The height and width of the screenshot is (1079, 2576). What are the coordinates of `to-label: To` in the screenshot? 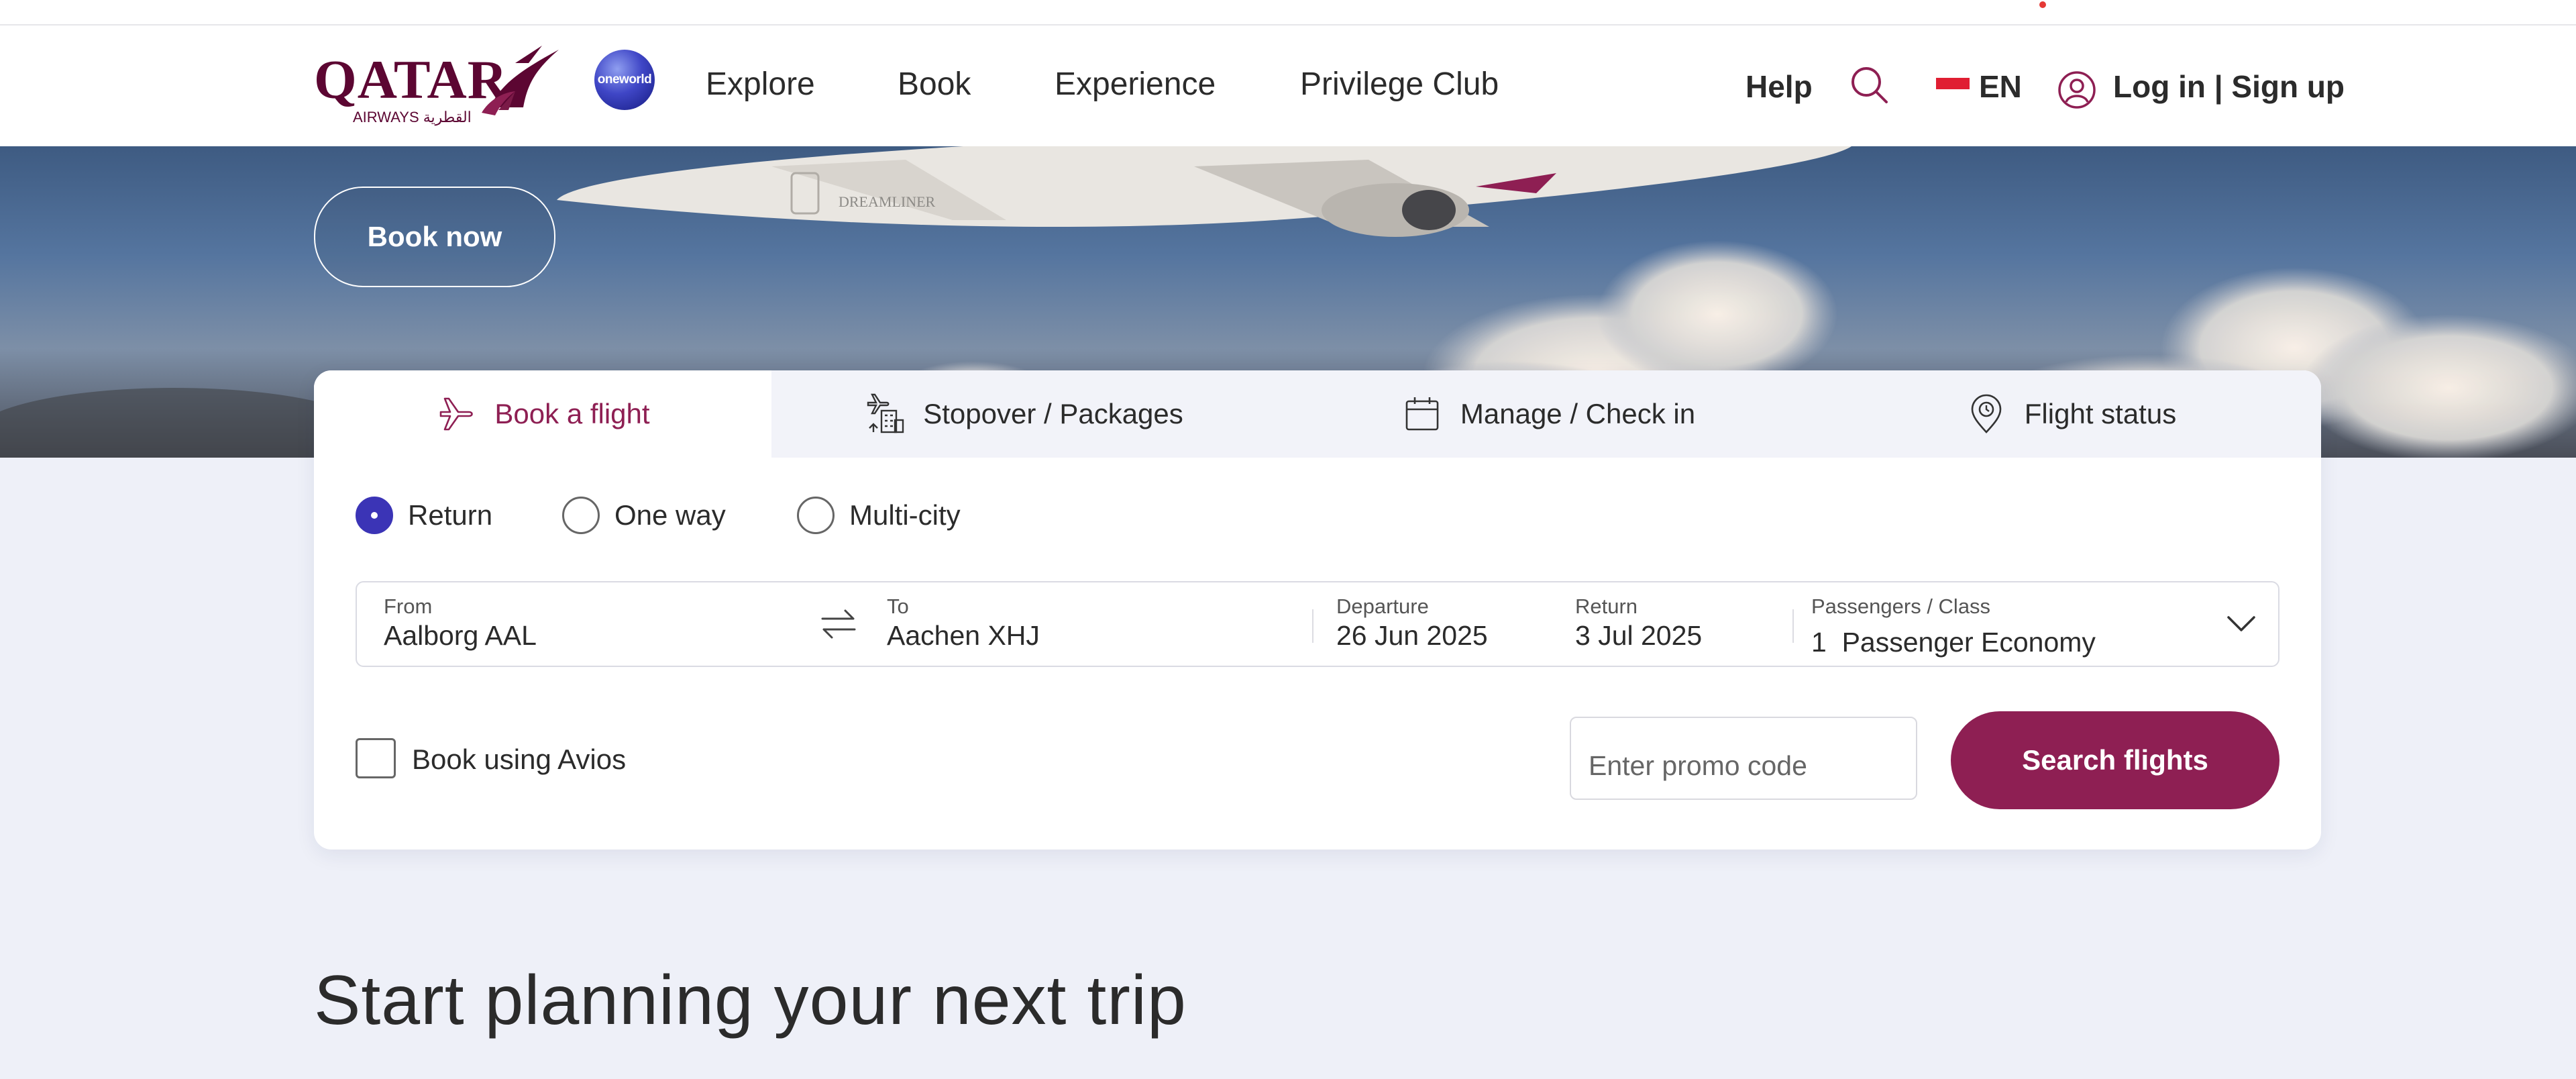 It's located at (898, 606).